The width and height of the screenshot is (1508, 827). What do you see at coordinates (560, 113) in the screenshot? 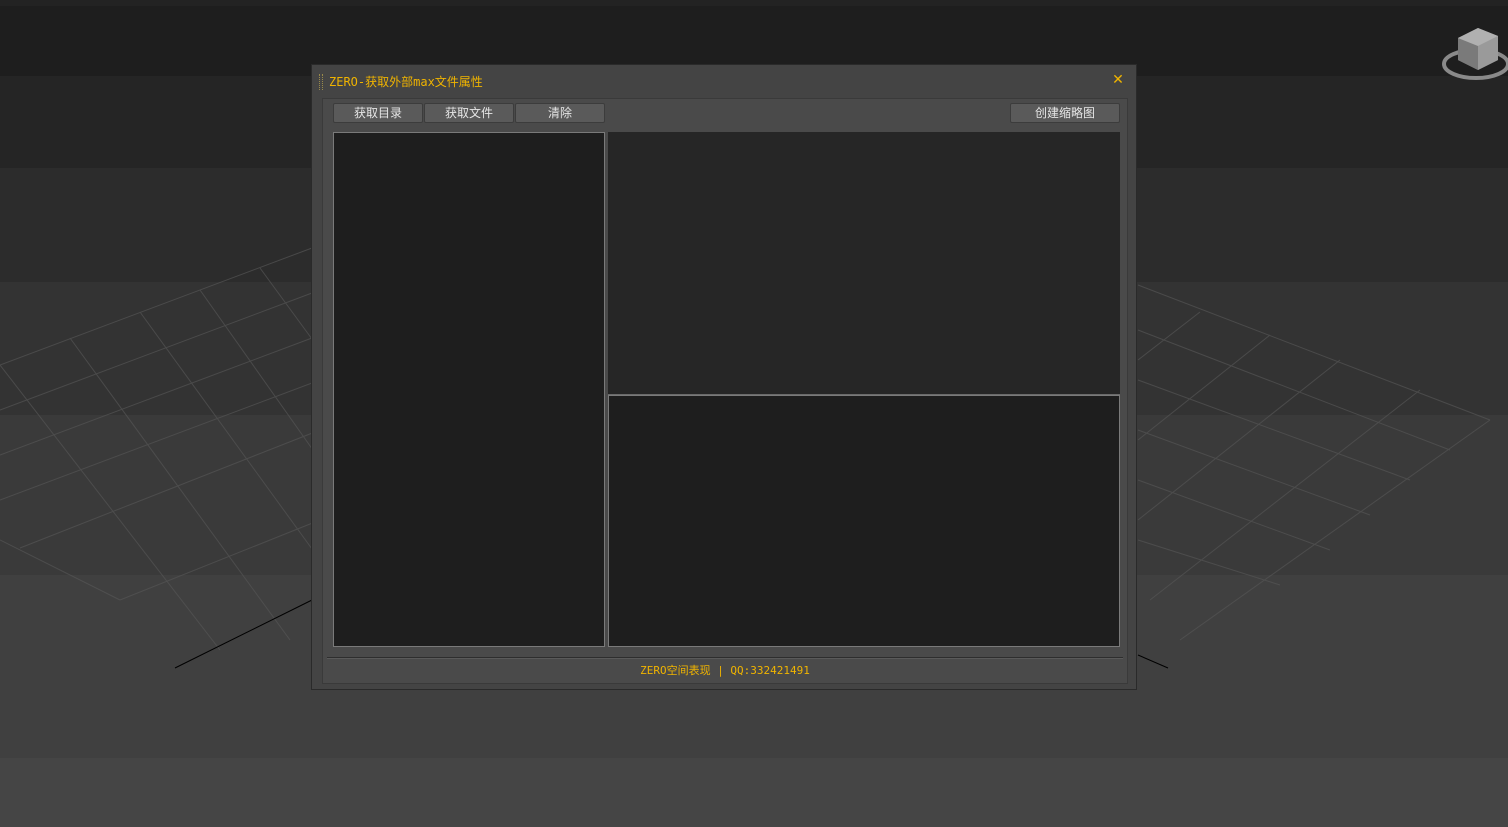
I see `clear-button: 清除` at bounding box center [560, 113].